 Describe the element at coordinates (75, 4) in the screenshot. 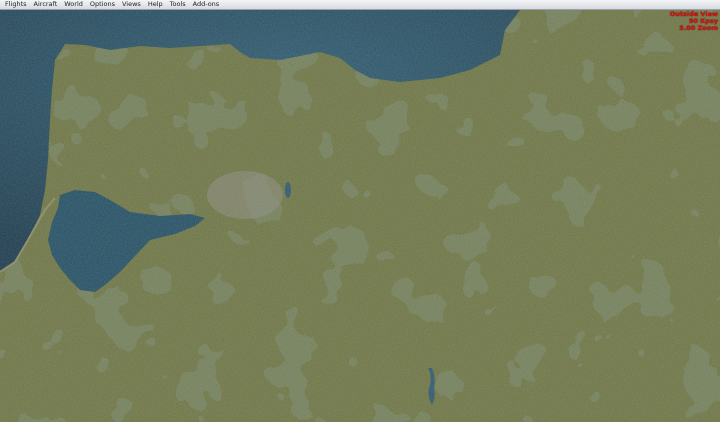

I see `menu-world: World` at that location.